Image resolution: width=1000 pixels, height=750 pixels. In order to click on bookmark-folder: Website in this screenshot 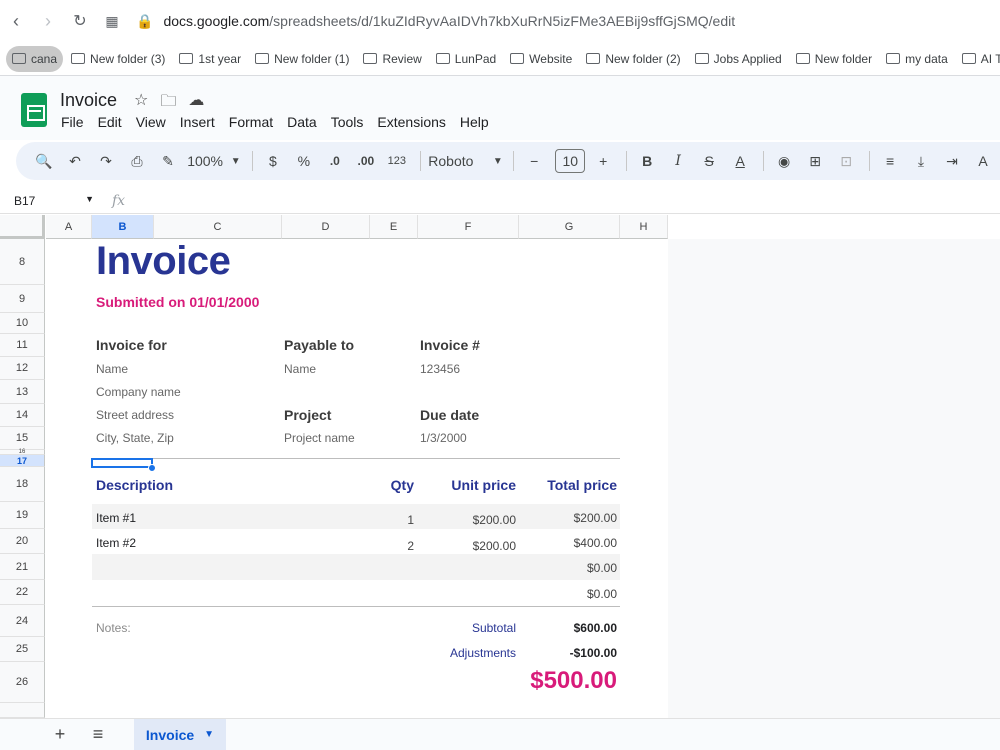, I will do `click(541, 59)`.